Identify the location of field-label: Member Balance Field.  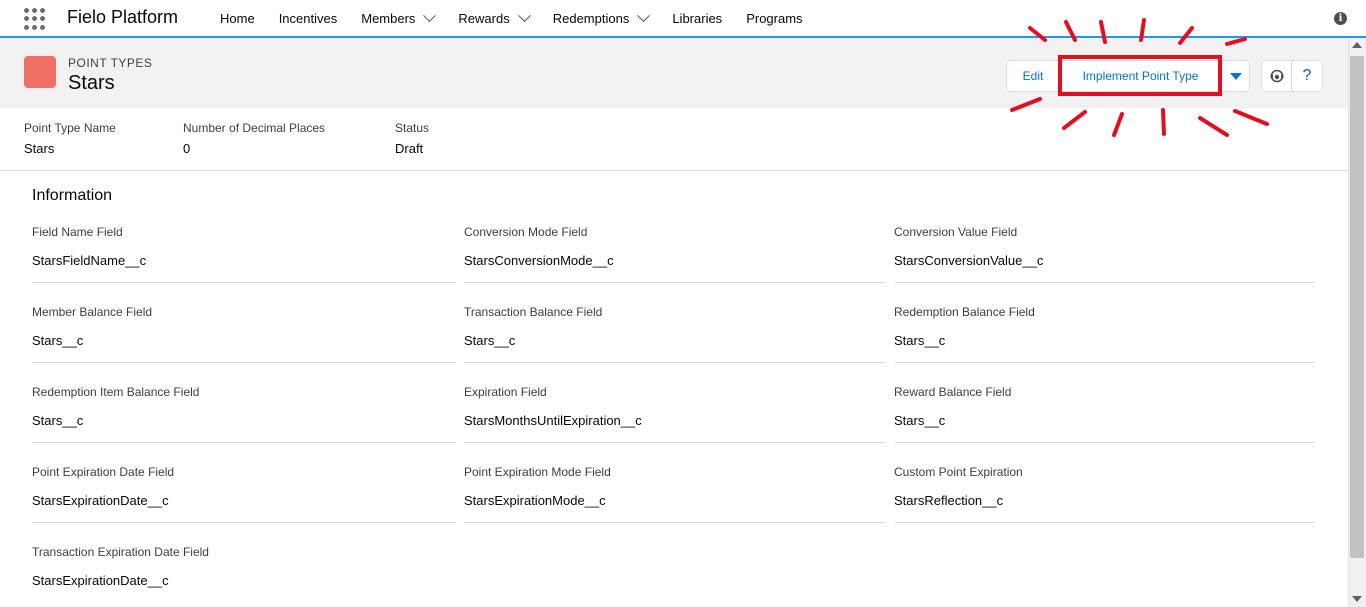
(92, 312).